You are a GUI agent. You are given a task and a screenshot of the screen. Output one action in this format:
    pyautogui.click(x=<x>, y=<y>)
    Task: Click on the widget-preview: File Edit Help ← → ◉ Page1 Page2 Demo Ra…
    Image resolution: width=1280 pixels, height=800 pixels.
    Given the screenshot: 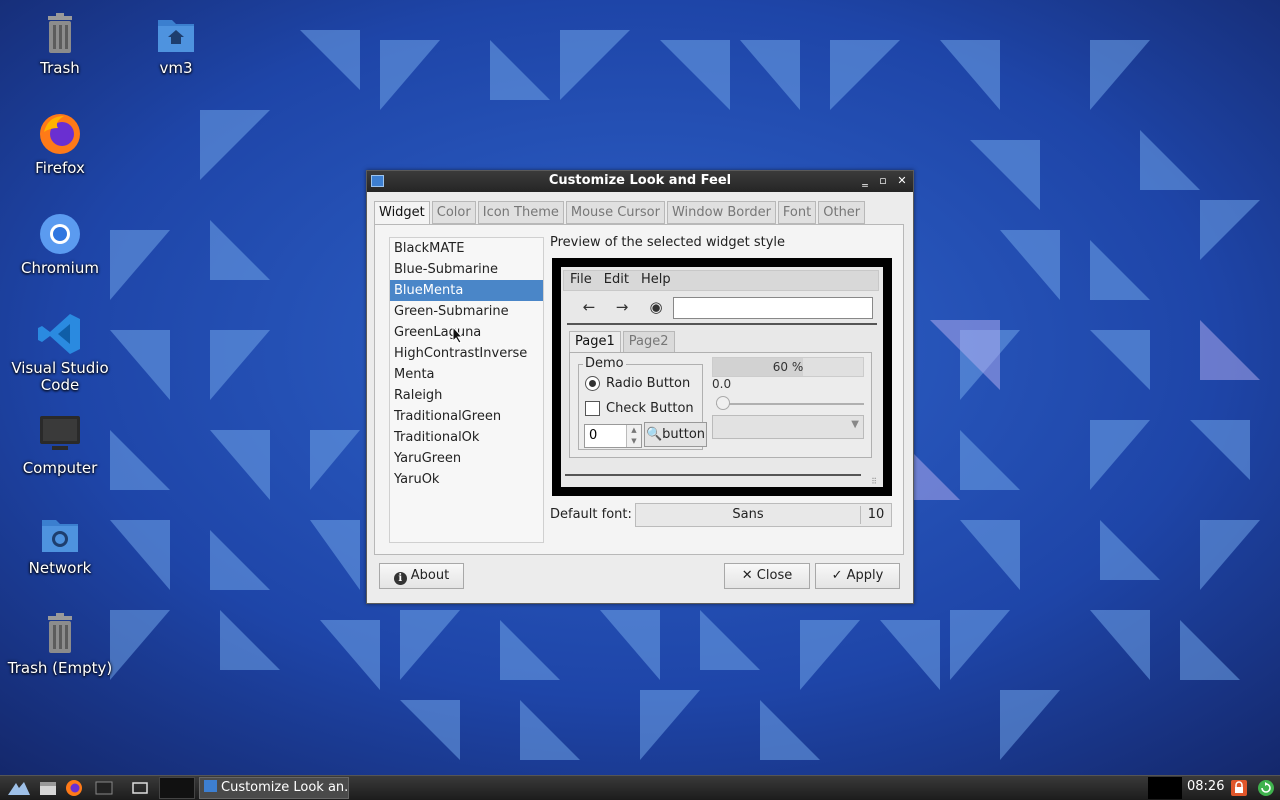 What is the action you would take?
    pyautogui.click(x=722, y=377)
    